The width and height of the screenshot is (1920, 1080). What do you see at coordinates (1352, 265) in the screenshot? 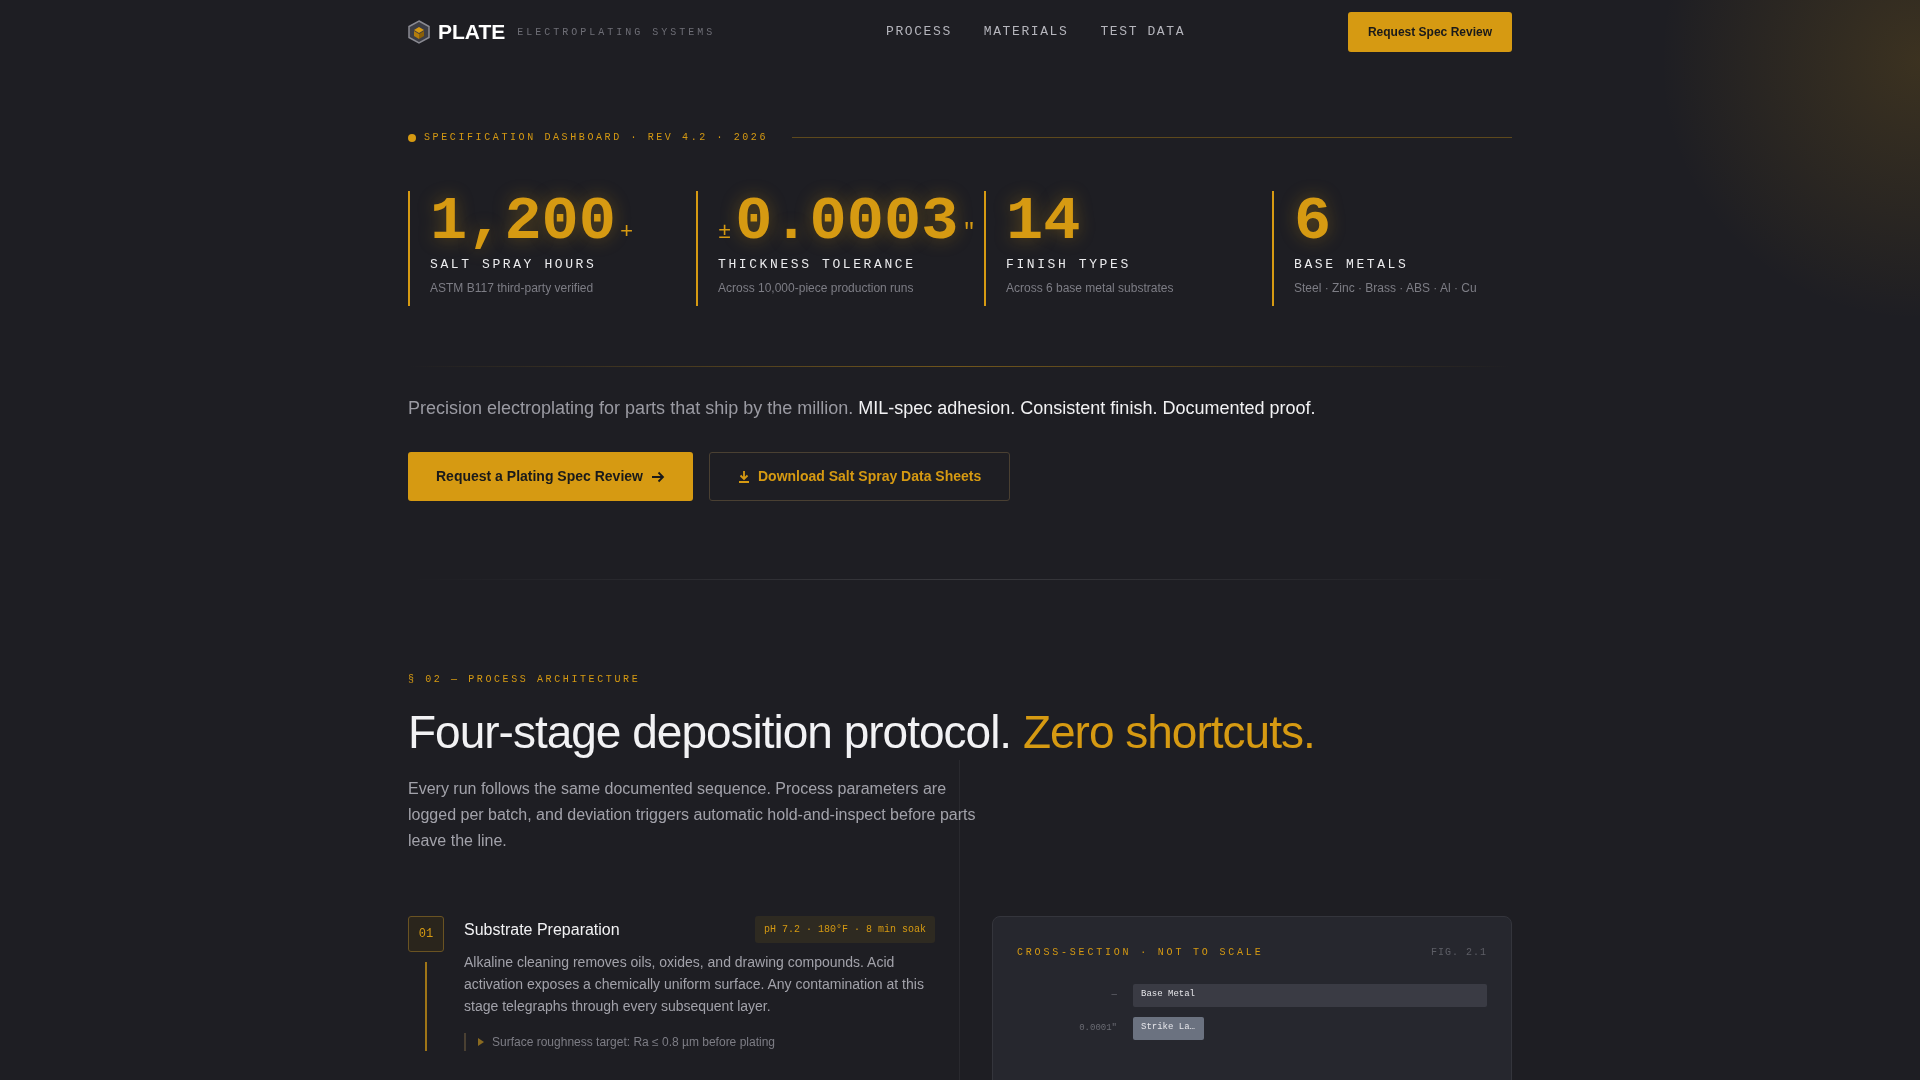
I see `stat-label: BASE METALS` at bounding box center [1352, 265].